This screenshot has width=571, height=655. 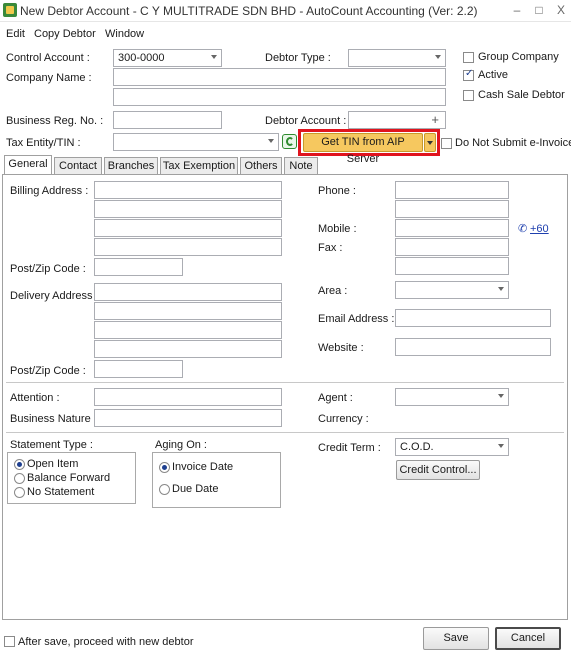 What do you see at coordinates (521, 95) in the screenshot?
I see `cash-sale-label: Cash Sale Debtor` at bounding box center [521, 95].